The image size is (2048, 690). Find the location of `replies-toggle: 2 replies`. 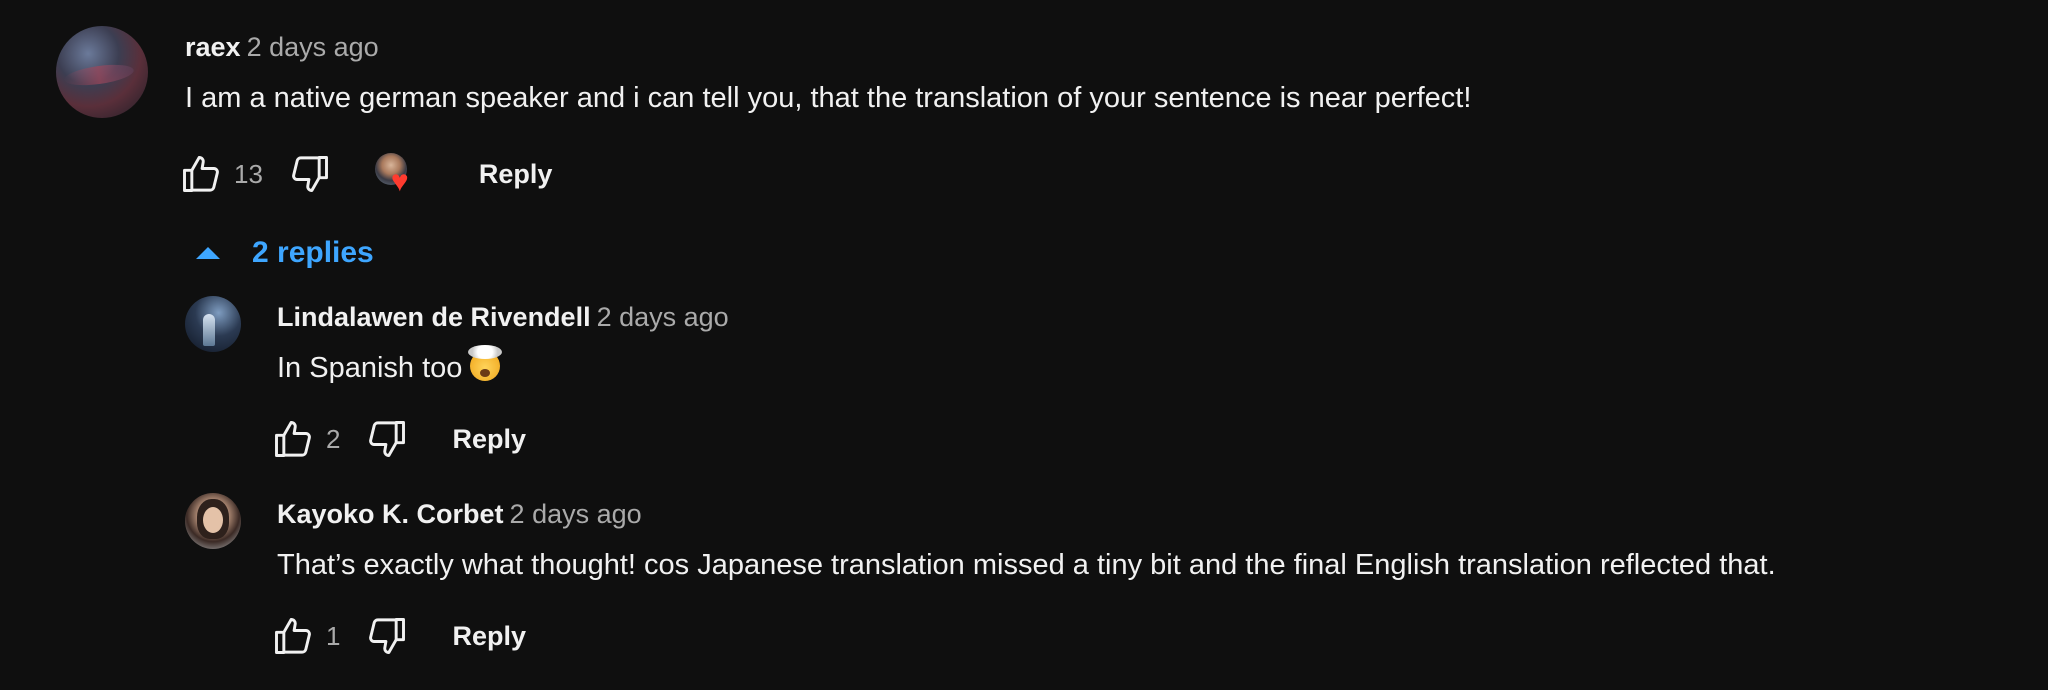

replies-toggle: 2 replies is located at coordinates (283, 253).